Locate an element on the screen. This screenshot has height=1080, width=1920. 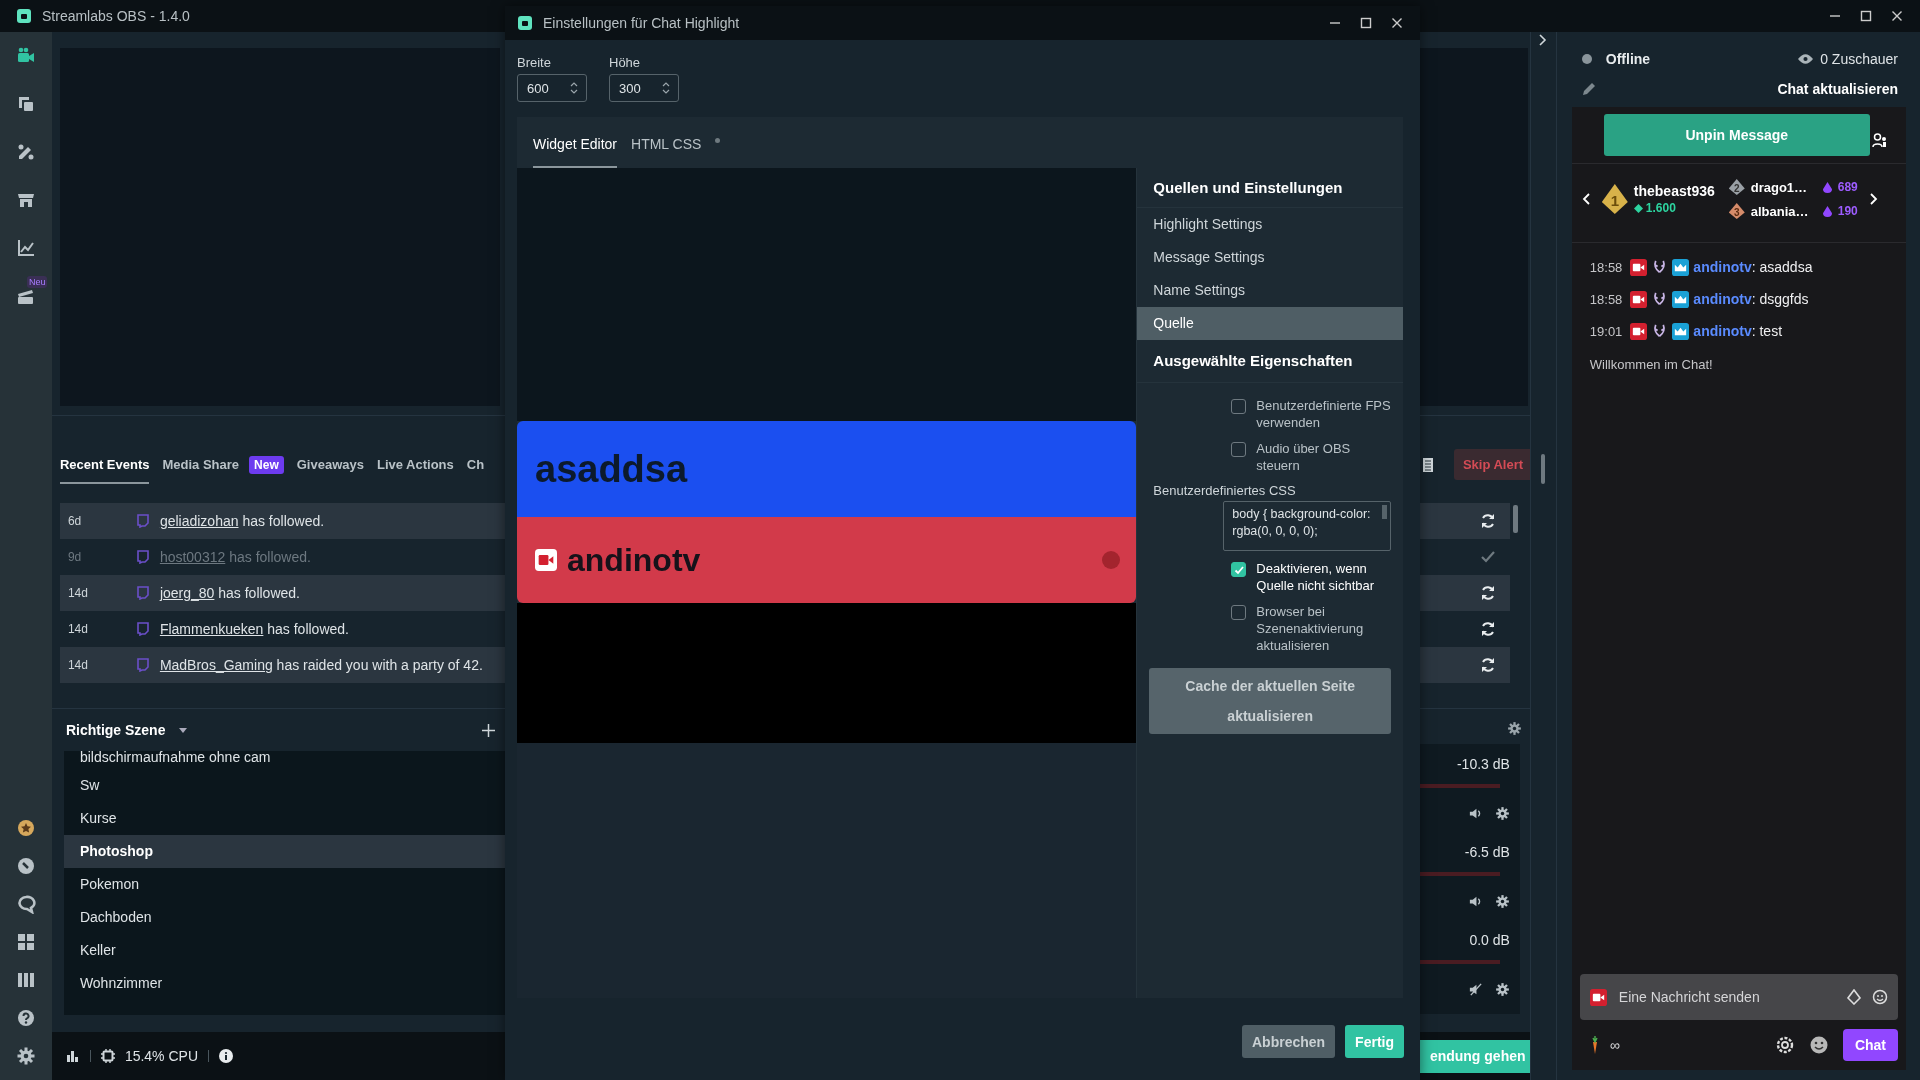
scene-item: Keller is located at coordinates (284, 950).